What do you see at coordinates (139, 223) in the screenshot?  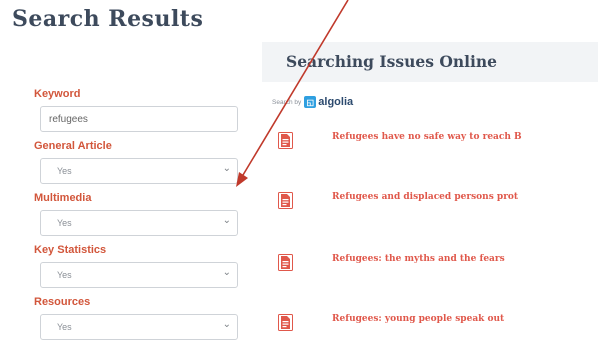 I see `multimedia-select: Yes ⌄` at bounding box center [139, 223].